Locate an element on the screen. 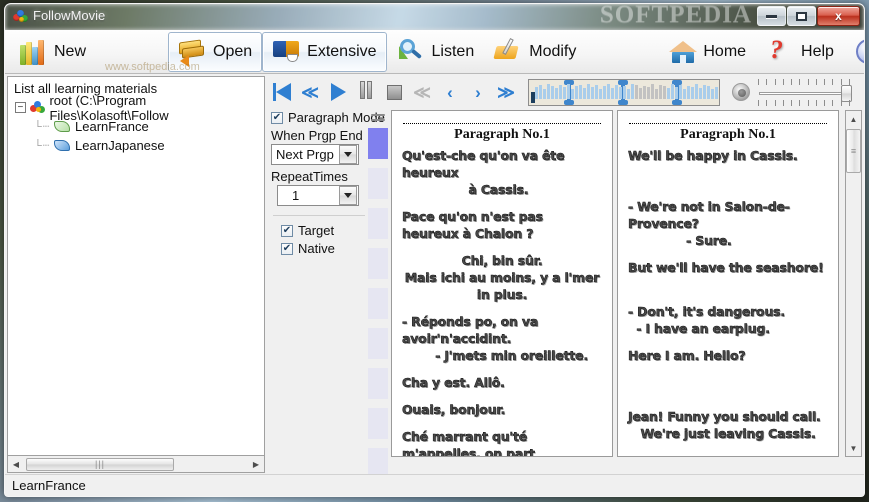 The image size is (869, 502). close-button: x is located at coordinates (838, 16).